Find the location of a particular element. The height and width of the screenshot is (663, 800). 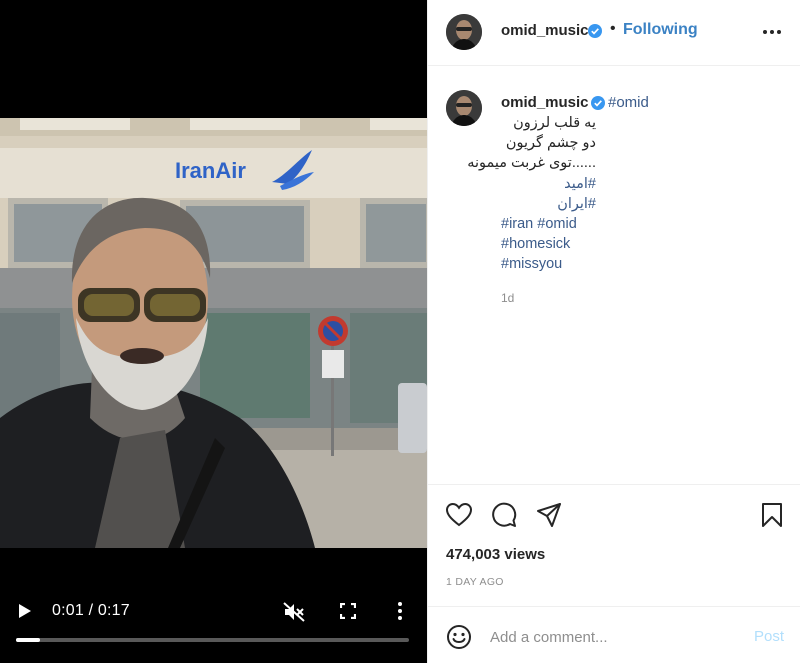

caption-line: یه قلب لرزون is located at coordinates (554, 123).